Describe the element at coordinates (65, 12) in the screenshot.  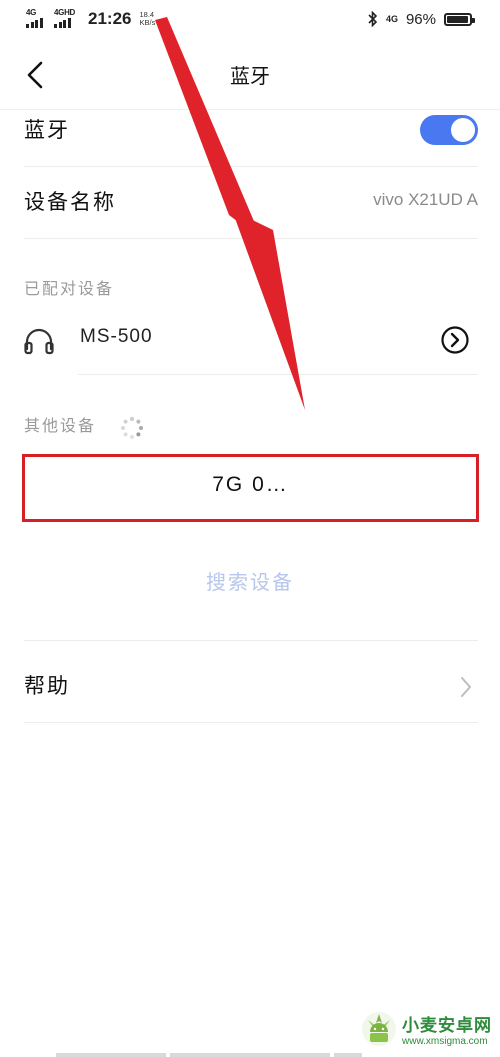
I see `signal-label: 4GHD` at that location.